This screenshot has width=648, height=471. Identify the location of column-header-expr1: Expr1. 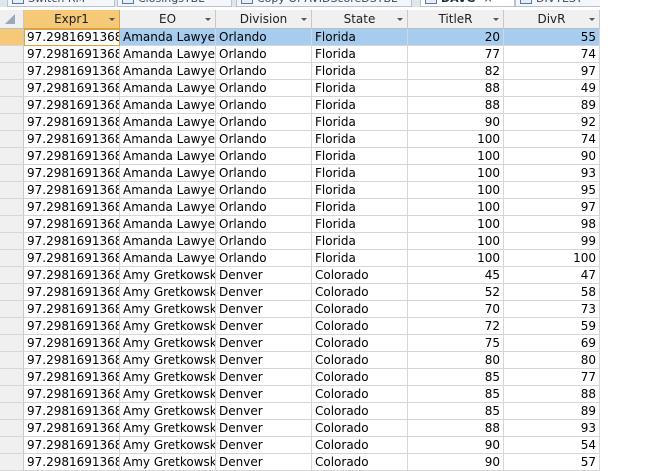
(72, 19).